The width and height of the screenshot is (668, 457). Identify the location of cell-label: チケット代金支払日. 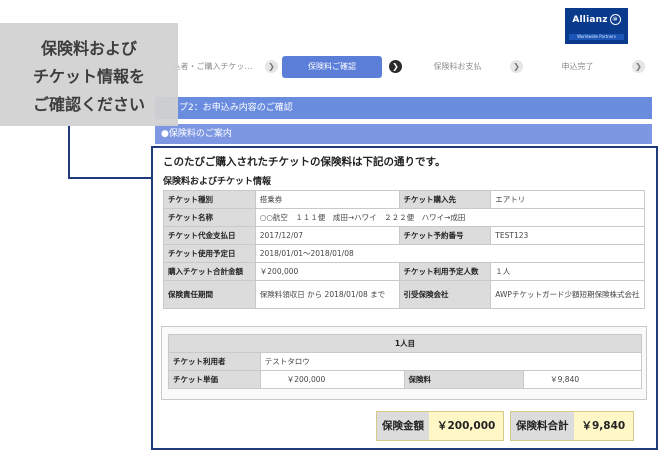
(209, 235).